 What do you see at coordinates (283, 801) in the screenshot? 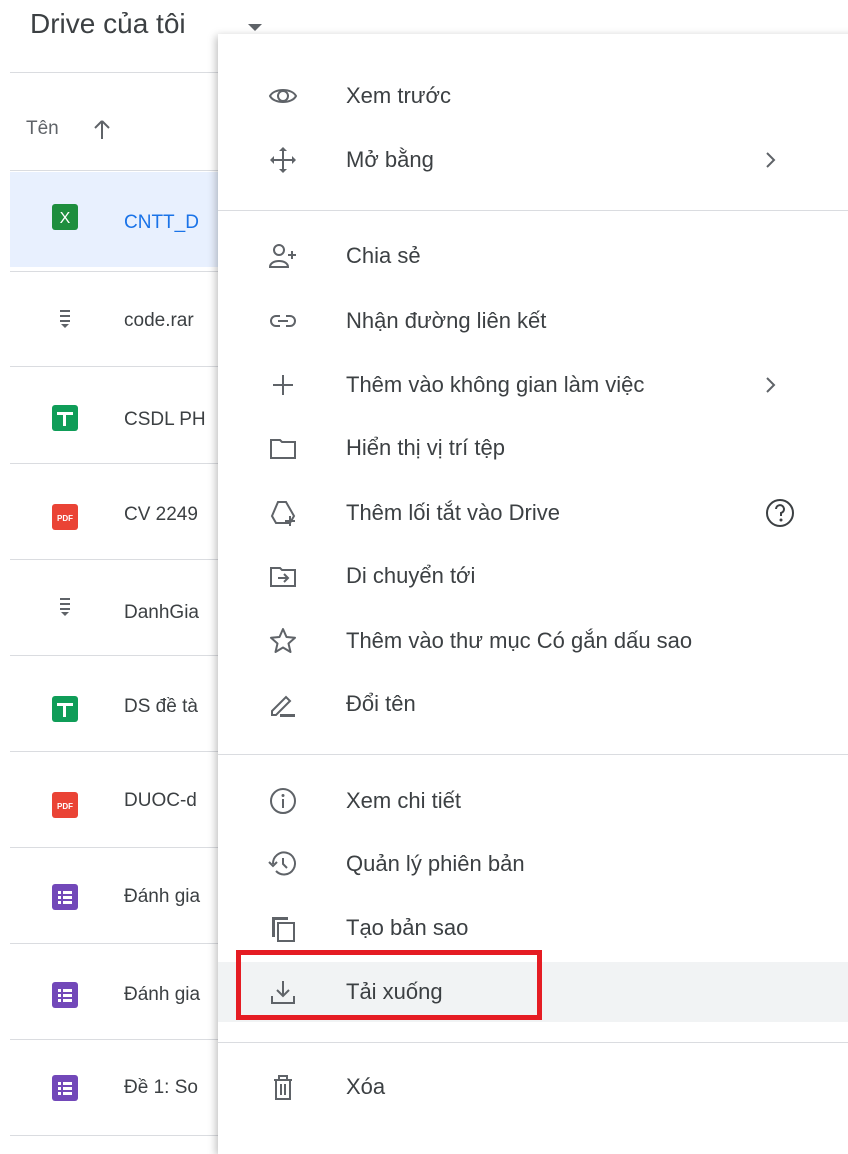
I see `info-icon` at bounding box center [283, 801].